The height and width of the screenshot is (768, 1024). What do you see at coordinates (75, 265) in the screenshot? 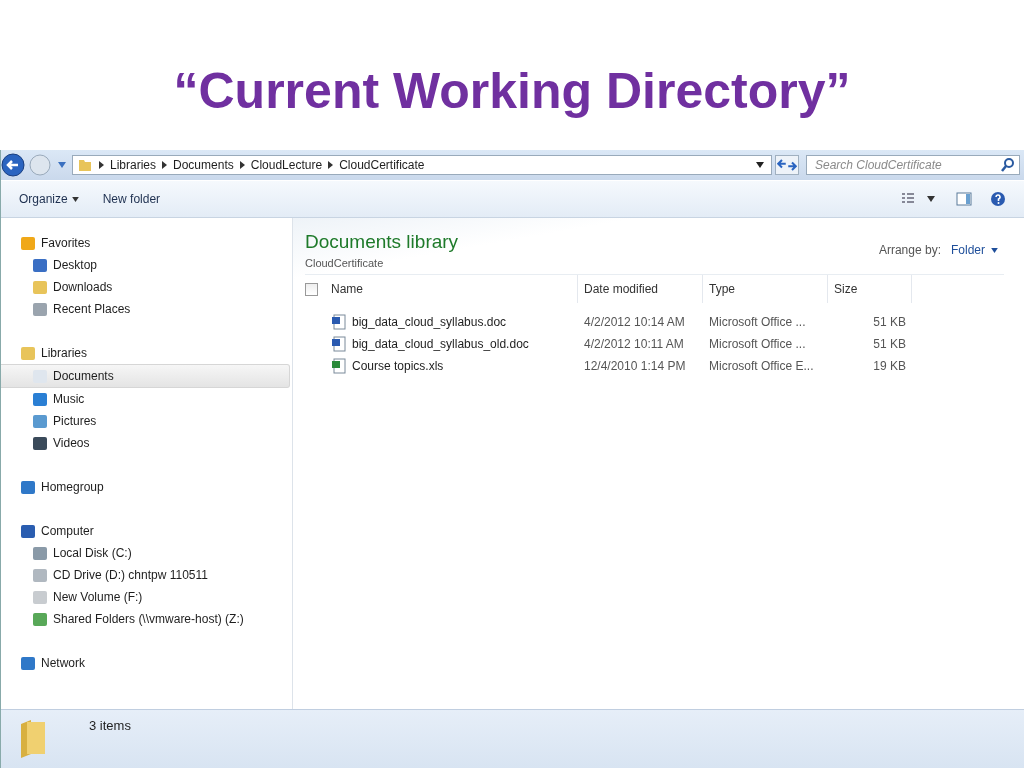
I see `sidebar-item-label: Desktop` at bounding box center [75, 265].